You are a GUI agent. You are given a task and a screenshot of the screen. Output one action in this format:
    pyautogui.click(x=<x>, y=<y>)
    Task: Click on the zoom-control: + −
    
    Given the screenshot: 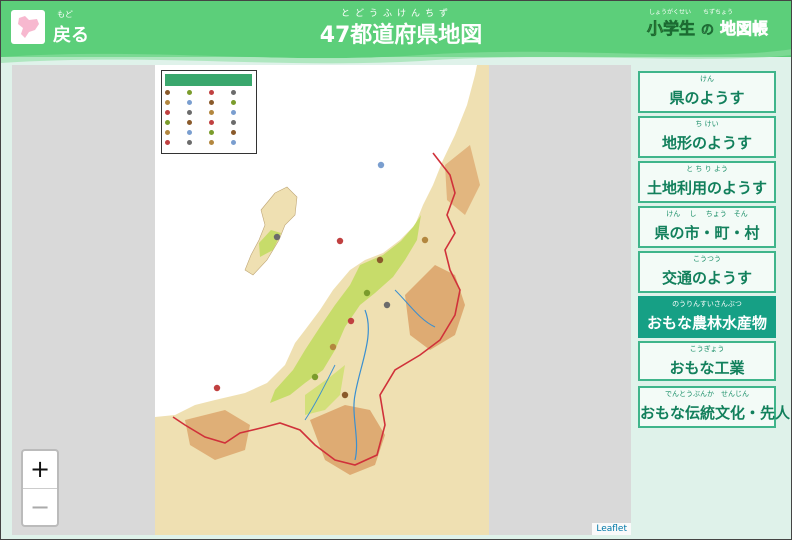 What is the action you would take?
    pyautogui.click(x=40, y=488)
    